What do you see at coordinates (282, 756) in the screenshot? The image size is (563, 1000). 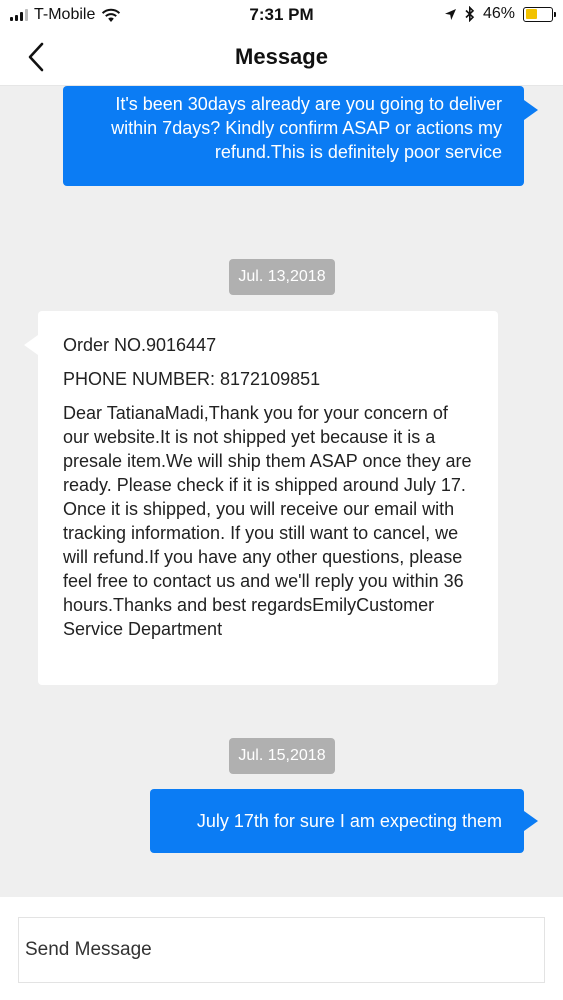 I see `date-separator: Jul. 15,2018` at bounding box center [282, 756].